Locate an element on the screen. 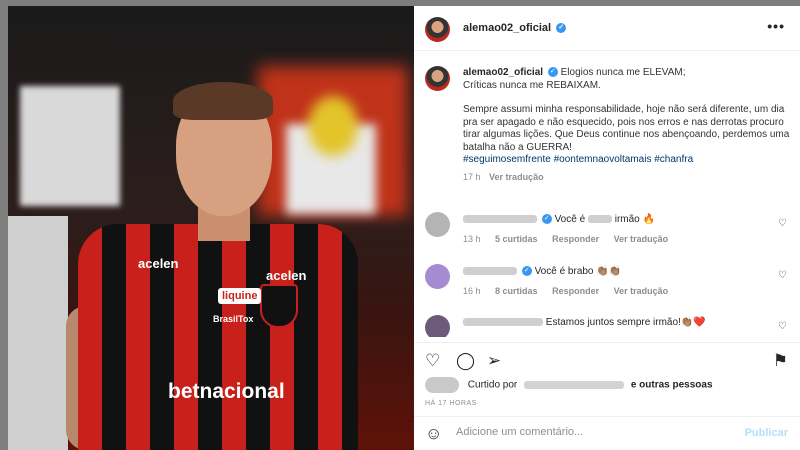 The height and width of the screenshot is (450, 800). comment-text: ✓ Você é brabo 👏🏽👏🏽 is located at coordinates (542, 271).